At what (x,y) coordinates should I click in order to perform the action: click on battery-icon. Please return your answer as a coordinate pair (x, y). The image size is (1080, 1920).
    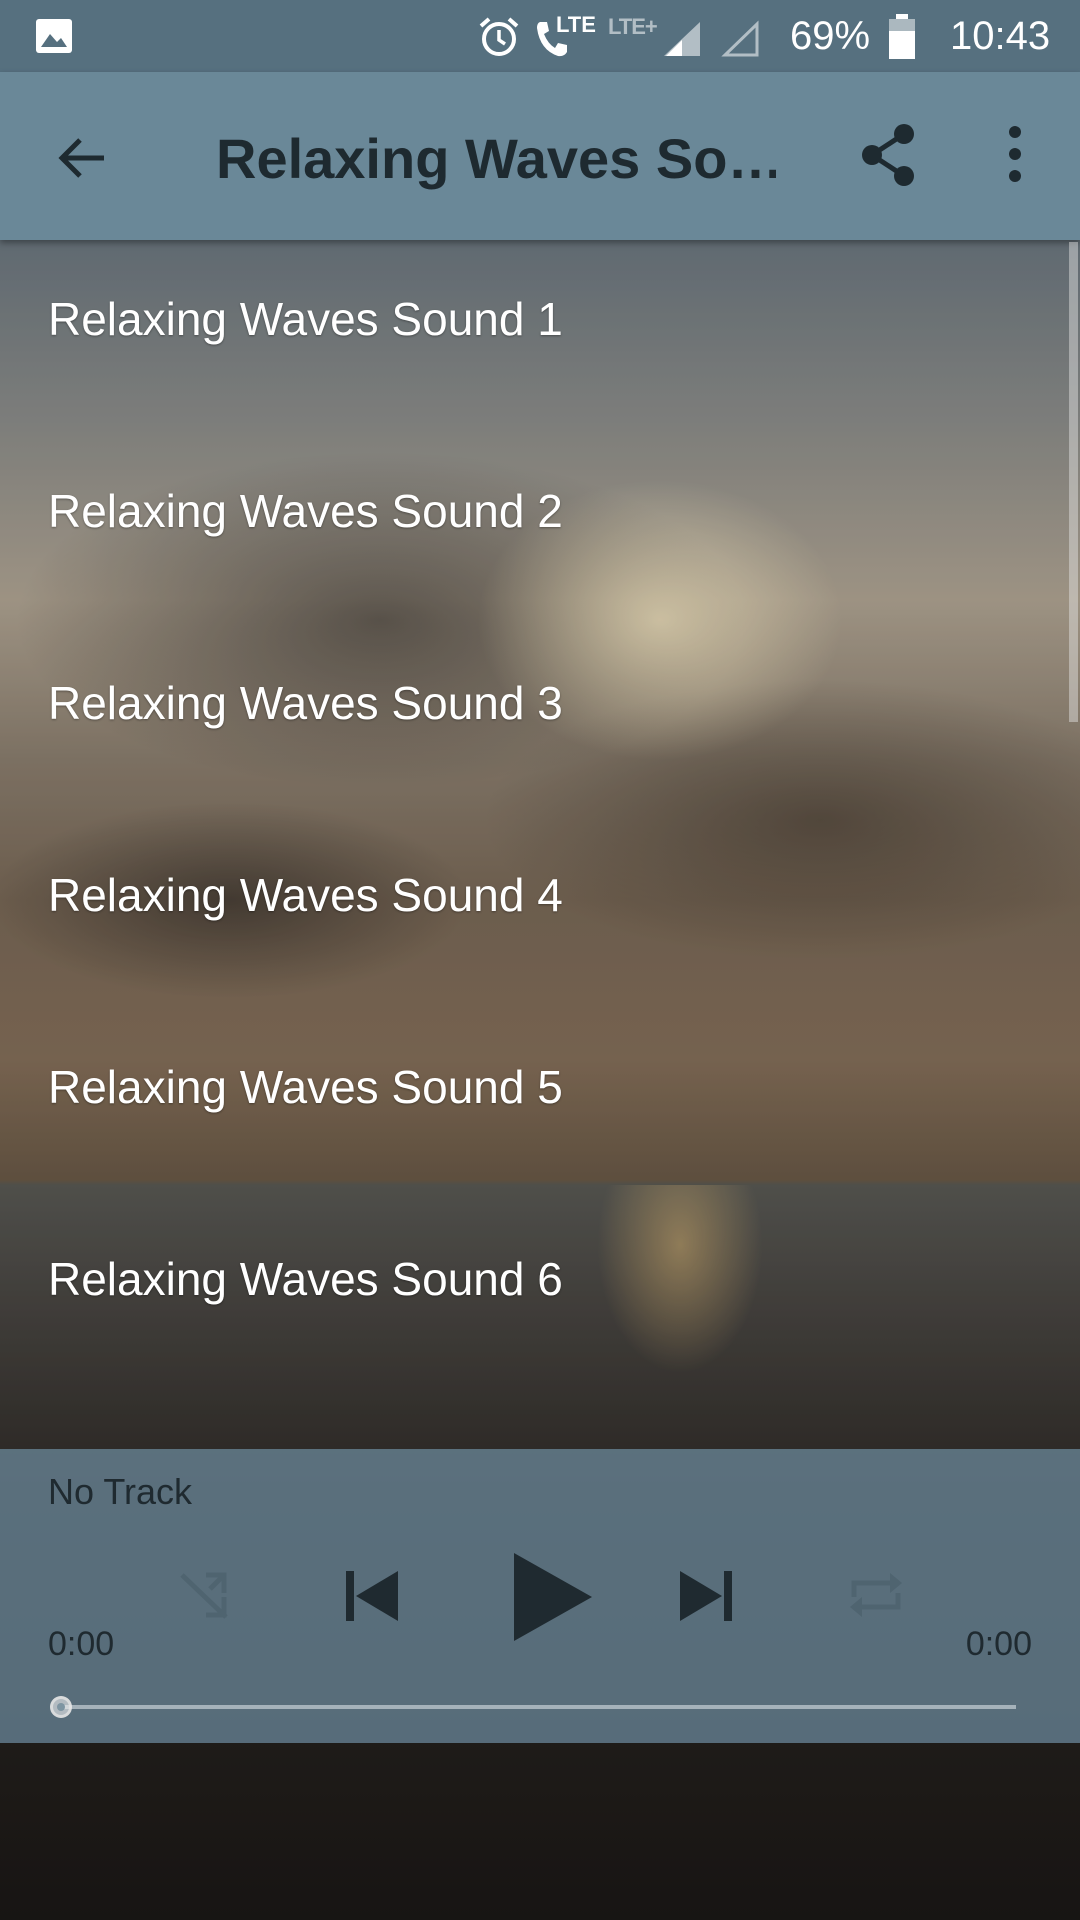
    Looking at the image, I should click on (902, 36).